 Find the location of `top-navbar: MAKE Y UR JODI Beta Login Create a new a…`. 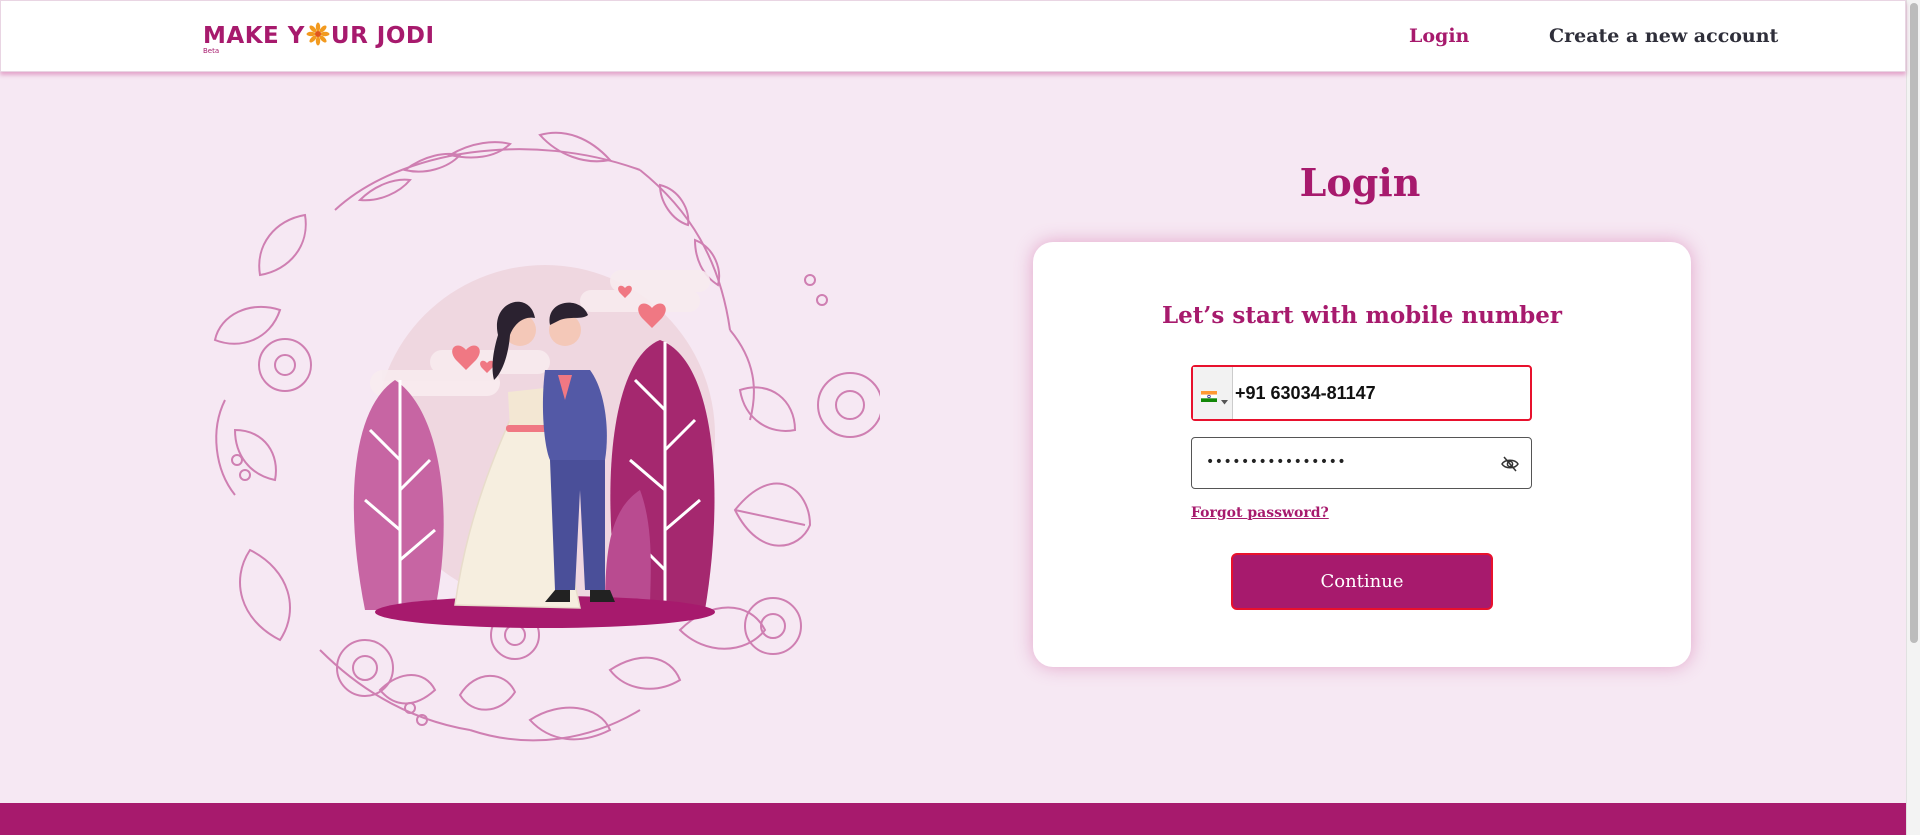

top-navbar: MAKE Y UR JODI Beta Login Create a new a… is located at coordinates (953, 36).